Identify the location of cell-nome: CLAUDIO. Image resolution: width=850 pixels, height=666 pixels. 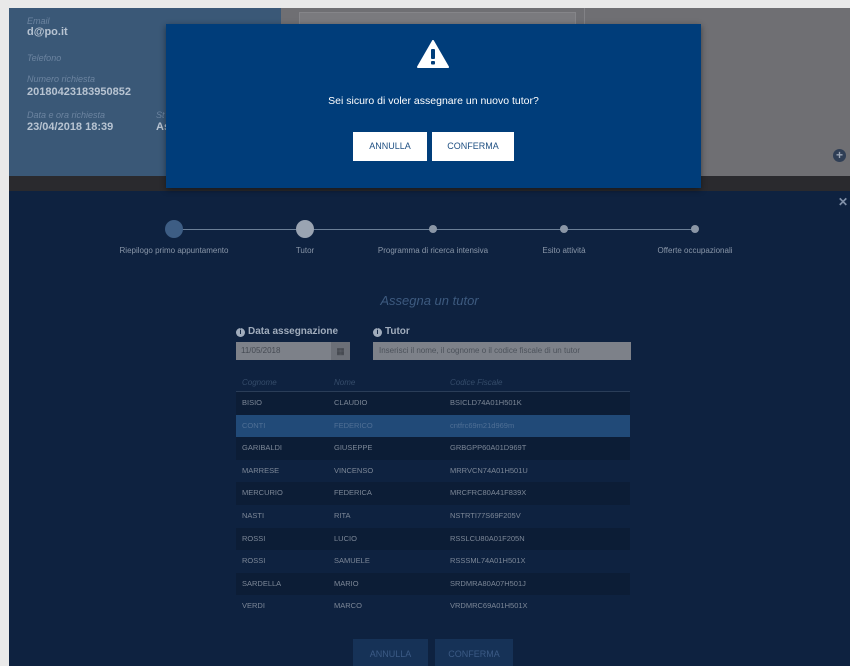
(351, 402).